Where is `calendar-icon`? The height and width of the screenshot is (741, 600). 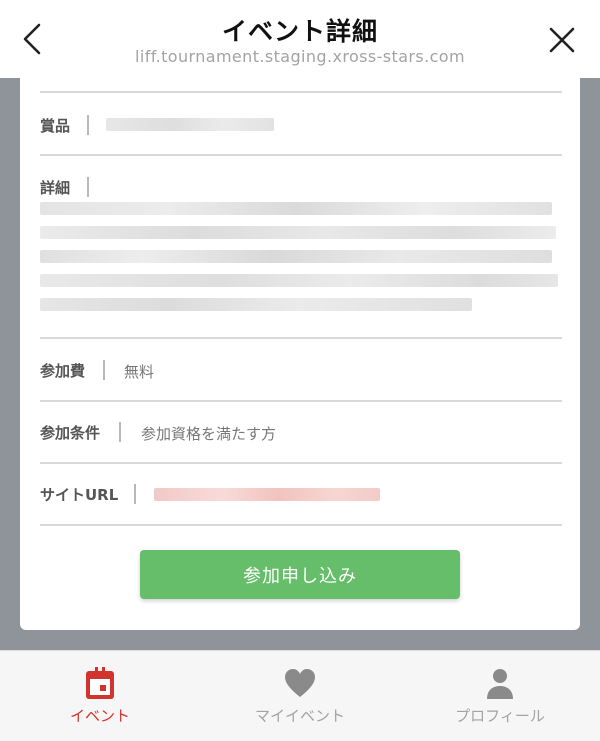
calendar-icon is located at coordinates (100, 683).